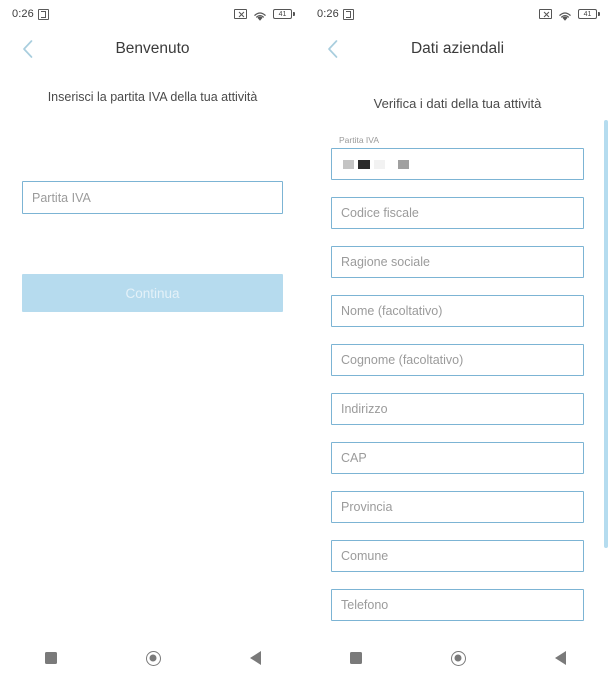 This screenshot has width=610, height=678. What do you see at coordinates (364, 409) in the screenshot?
I see `form-field-placeholder: Indirizzo` at bounding box center [364, 409].